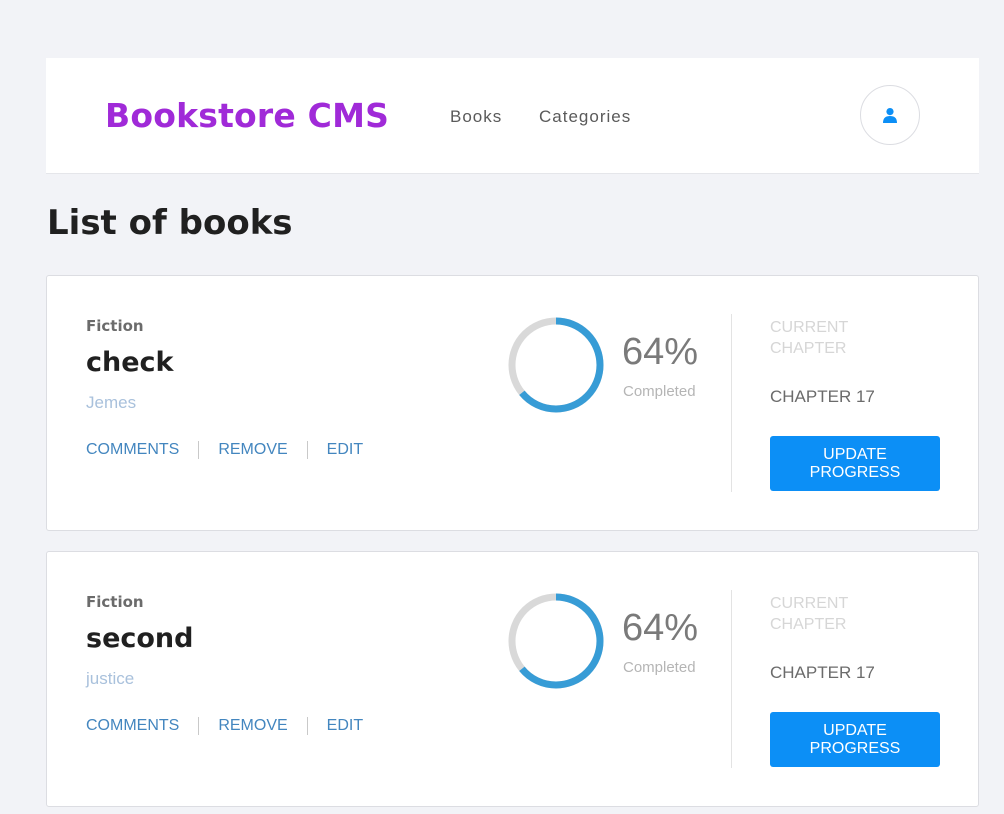 This screenshot has width=1004, height=814. I want to click on book-author: Jemes, so click(111, 403).